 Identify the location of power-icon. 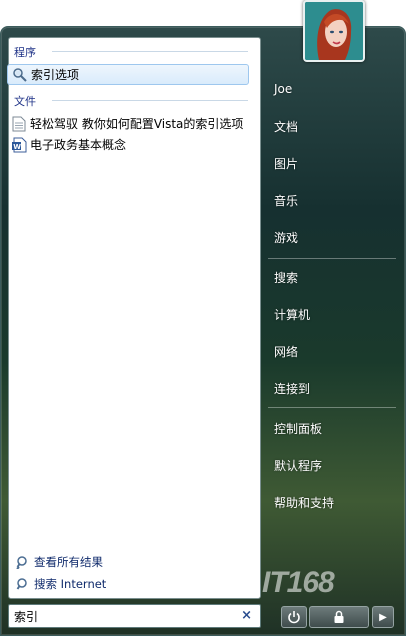
(294, 617).